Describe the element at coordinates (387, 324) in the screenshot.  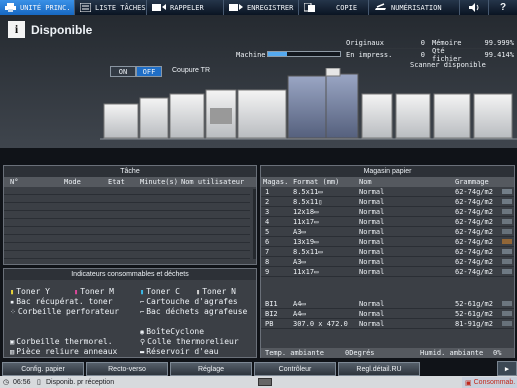
I see `tray-row: PB 307.0 x 472.0 Normal 81-91g/m2` at that location.